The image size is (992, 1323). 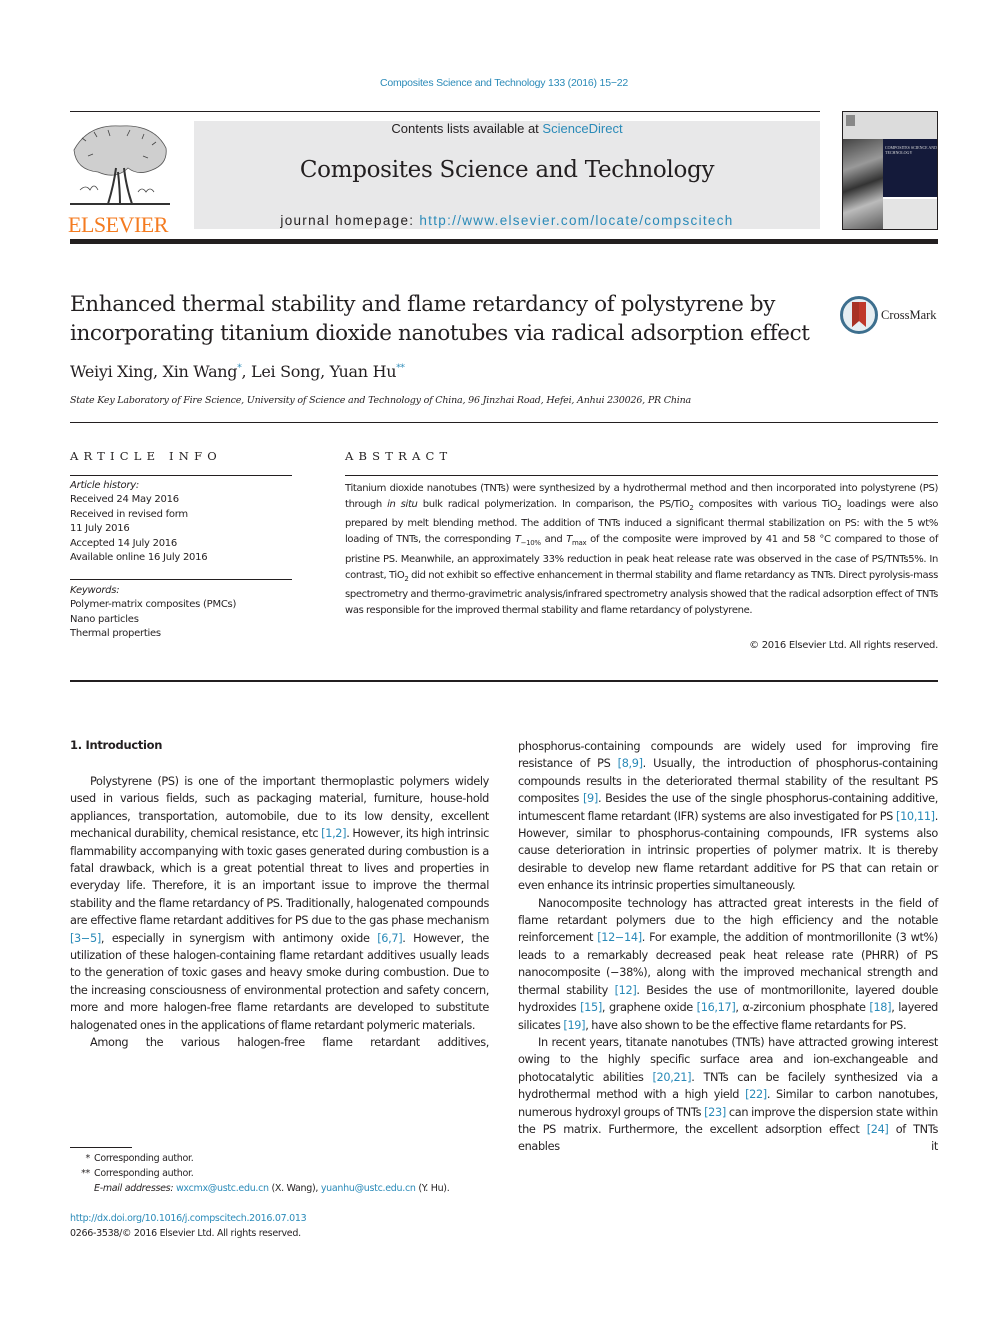 I want to click on cover-image, so click(x=863, y=184).